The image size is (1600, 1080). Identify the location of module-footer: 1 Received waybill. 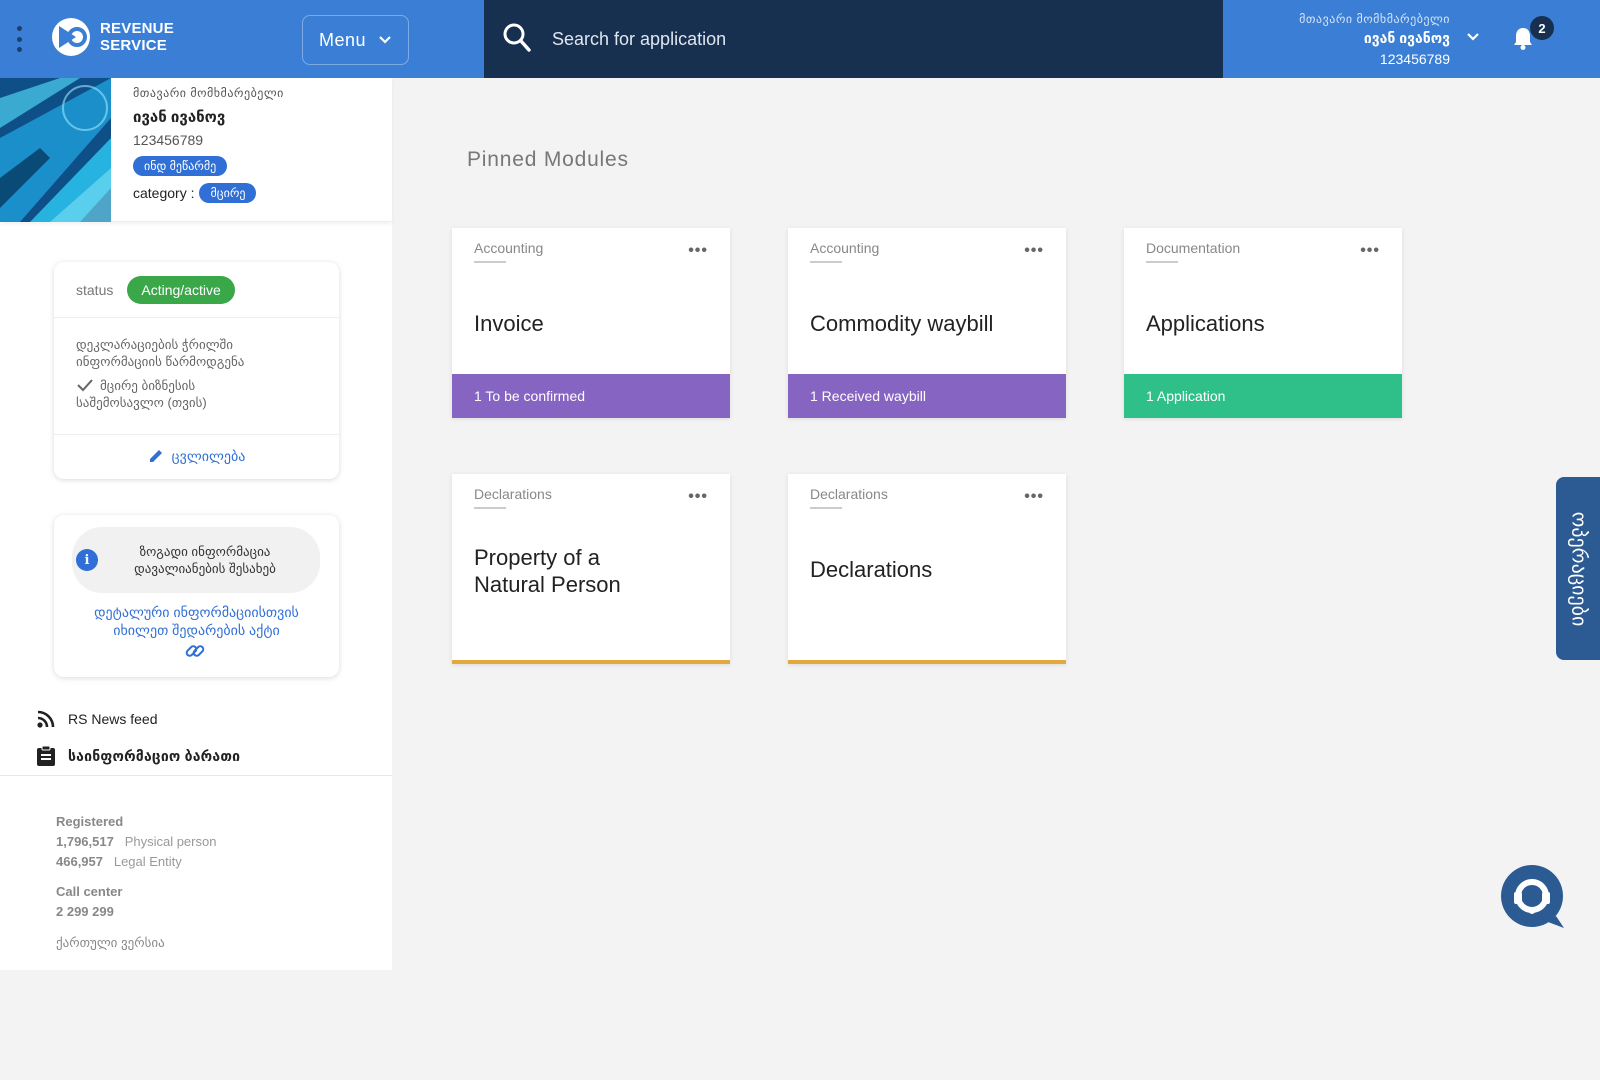
(927, 396).